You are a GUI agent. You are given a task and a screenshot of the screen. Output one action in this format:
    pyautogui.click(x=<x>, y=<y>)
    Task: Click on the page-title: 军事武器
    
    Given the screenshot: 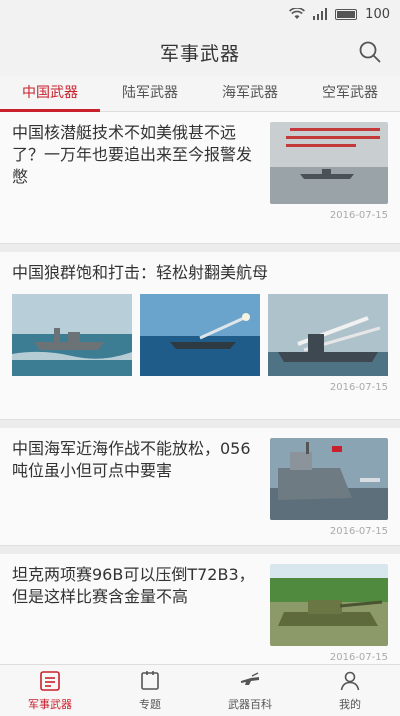 What is the action you would take?
    pyautogui.click(x=199, y=53)
    